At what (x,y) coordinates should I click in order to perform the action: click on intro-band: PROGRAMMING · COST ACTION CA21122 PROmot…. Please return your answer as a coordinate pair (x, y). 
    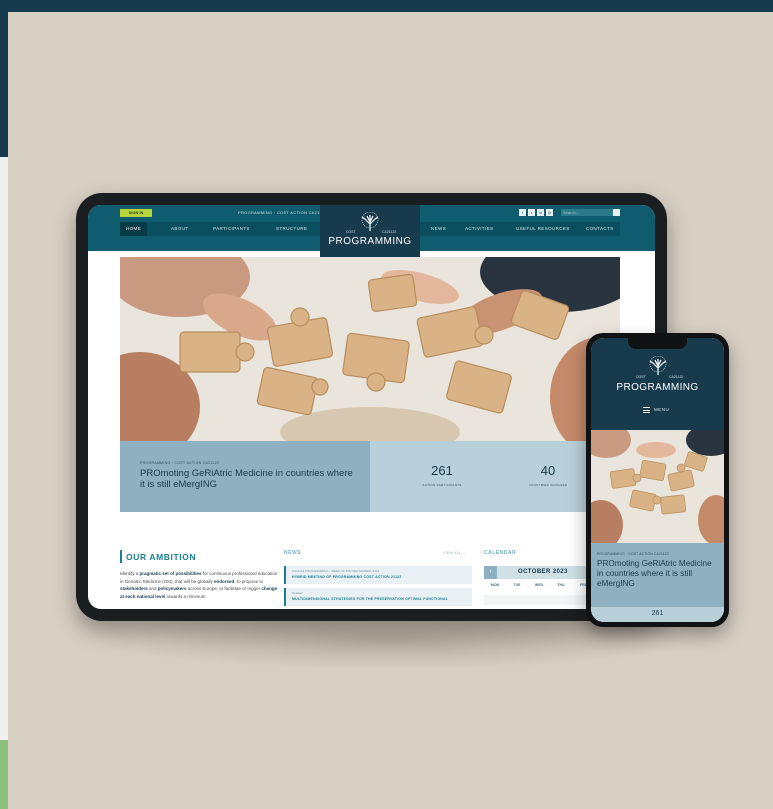
    Looking at the image, I should click on (370, 476).